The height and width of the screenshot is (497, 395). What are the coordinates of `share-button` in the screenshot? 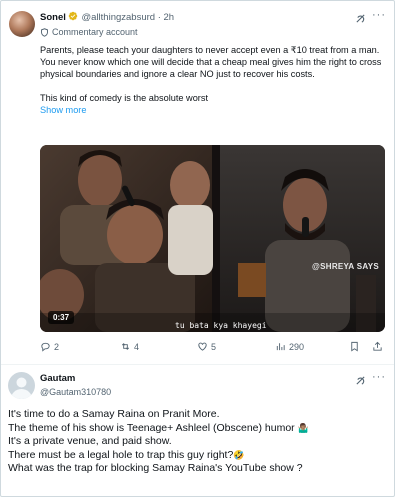 It's located at (377, 346).